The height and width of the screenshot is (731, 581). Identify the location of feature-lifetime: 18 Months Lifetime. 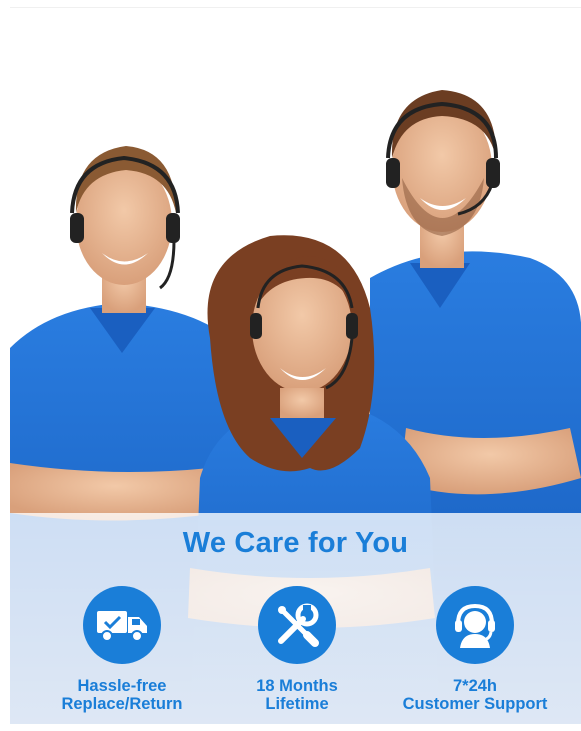
(297, 649).